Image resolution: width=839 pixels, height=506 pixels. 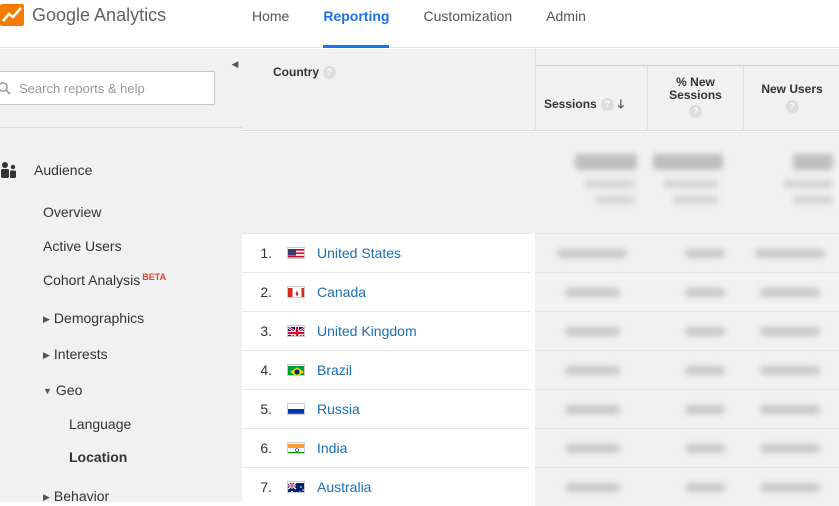 What do you see at coordinates (695, 95) in the screenshot?
I see `pct-new-label-2: Sessions` at bounding box center [695, 95].